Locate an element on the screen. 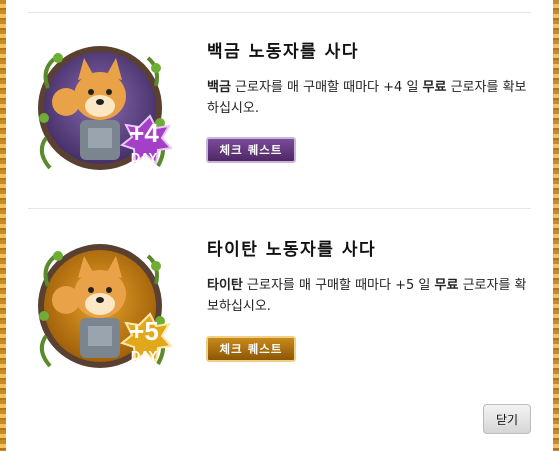  frame-right is located at coordinates (556, 225).